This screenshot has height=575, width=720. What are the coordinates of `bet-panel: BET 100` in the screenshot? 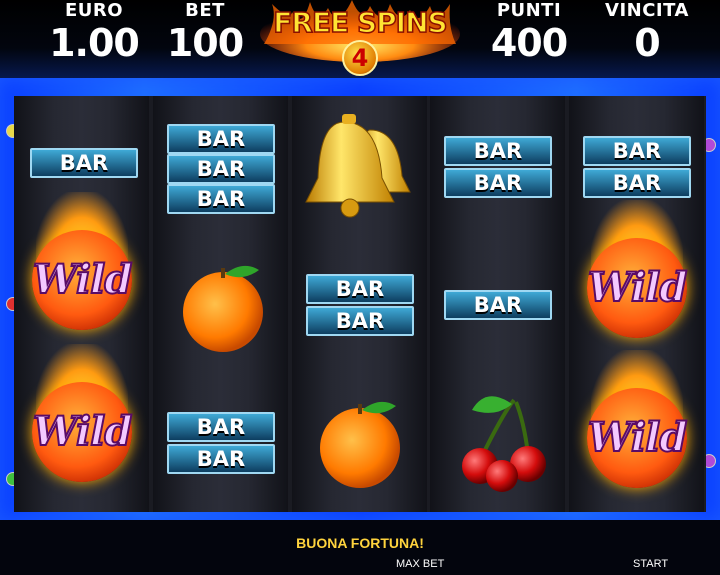 It's located at (205, 32).